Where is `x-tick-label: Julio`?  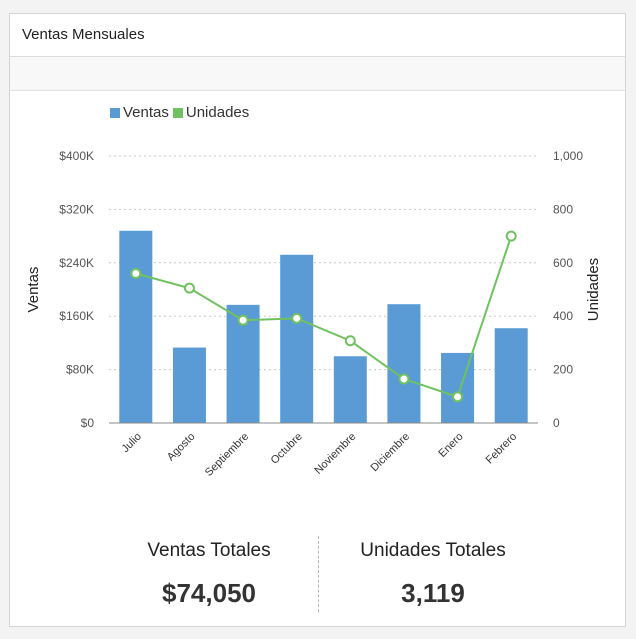 x-tick-label: Julio is located at coordinates (131, 443).